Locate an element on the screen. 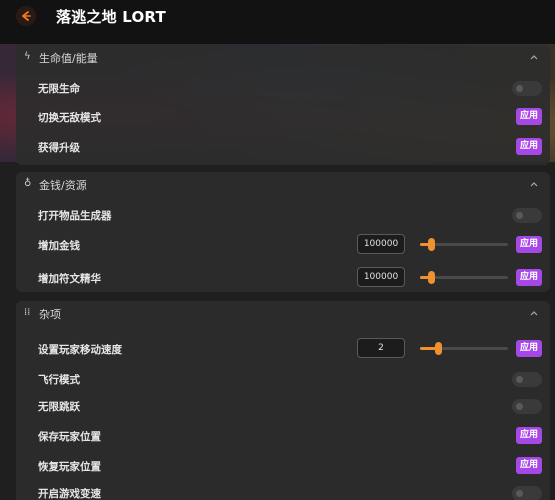  infinite-health-toggle is located at coordinates (527, 88).